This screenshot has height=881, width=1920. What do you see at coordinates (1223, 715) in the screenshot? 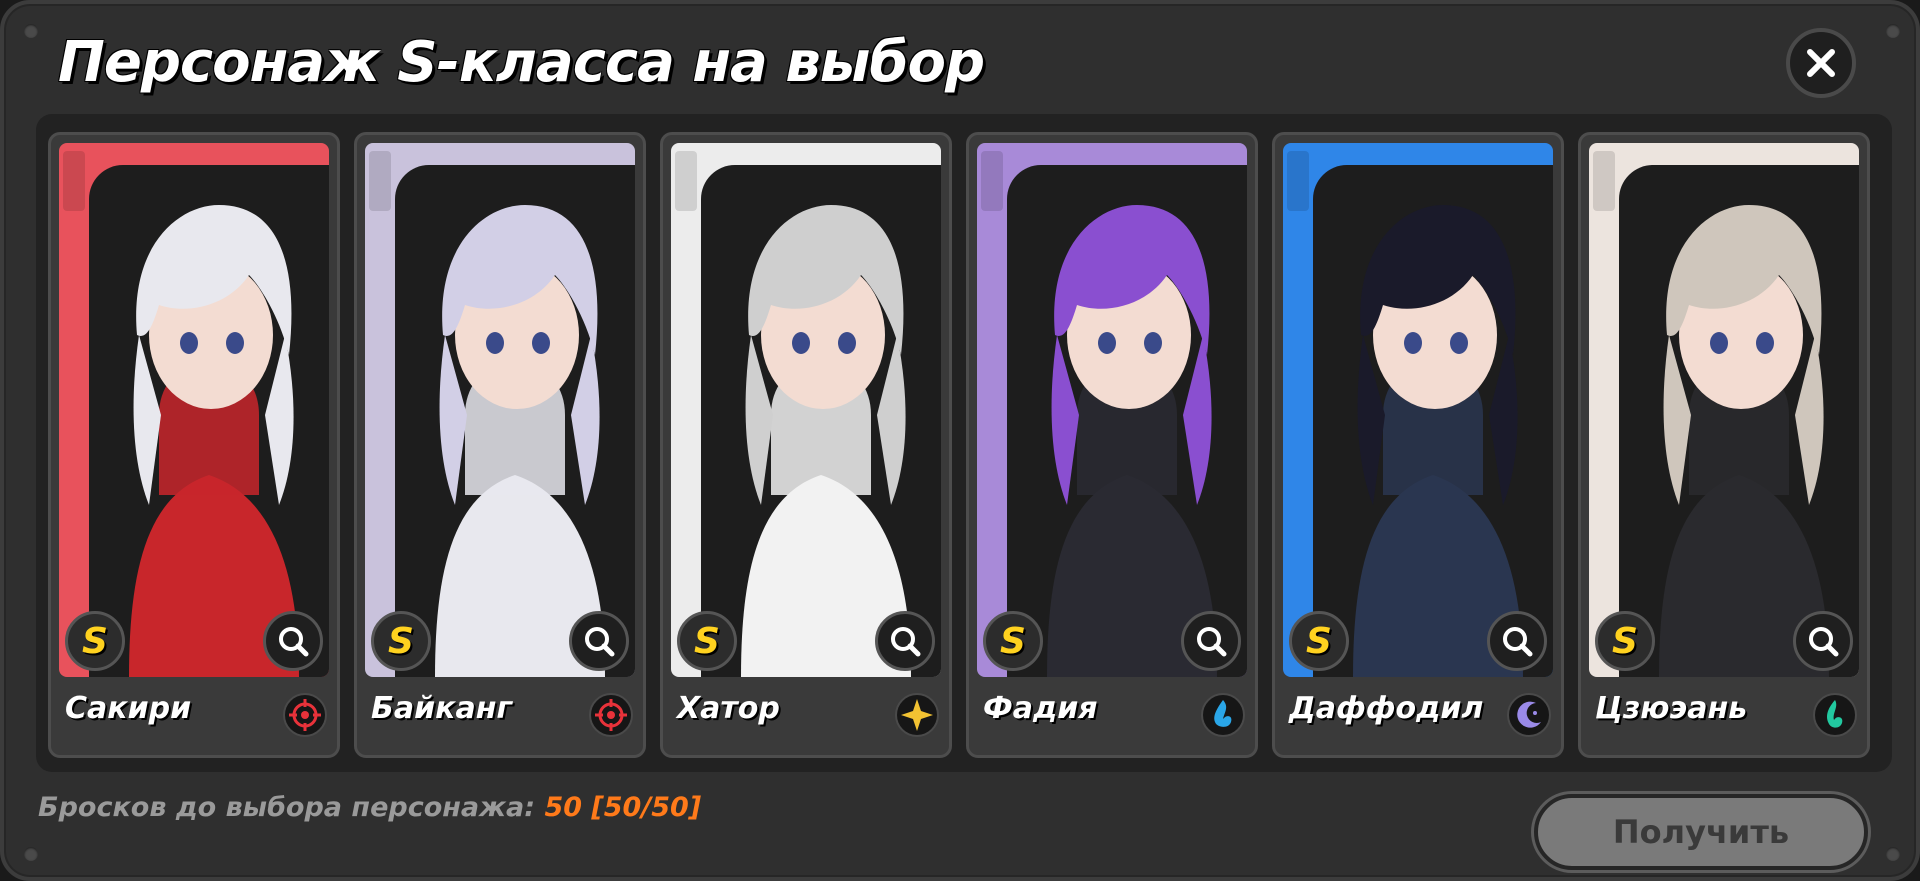
I see `water-icon` at bounding box center [1223, 715].